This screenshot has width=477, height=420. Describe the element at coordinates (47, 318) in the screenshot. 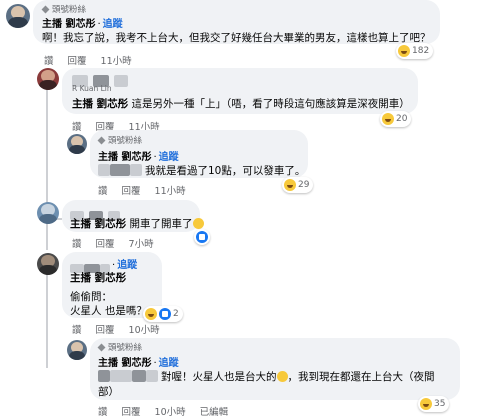

I see `thread-line` at that location.